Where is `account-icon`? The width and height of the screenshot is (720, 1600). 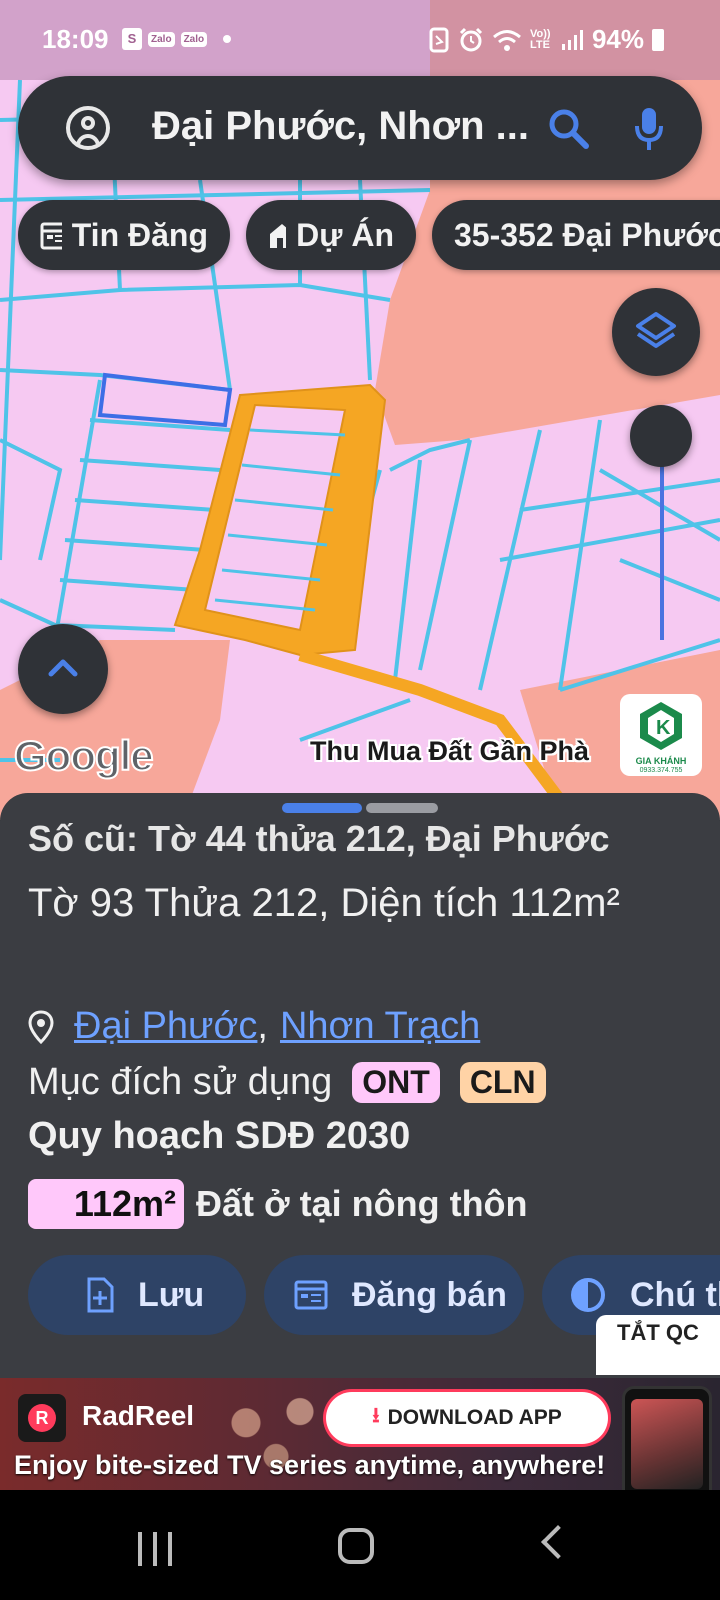
account-icon is located at coordinates (88, 128).